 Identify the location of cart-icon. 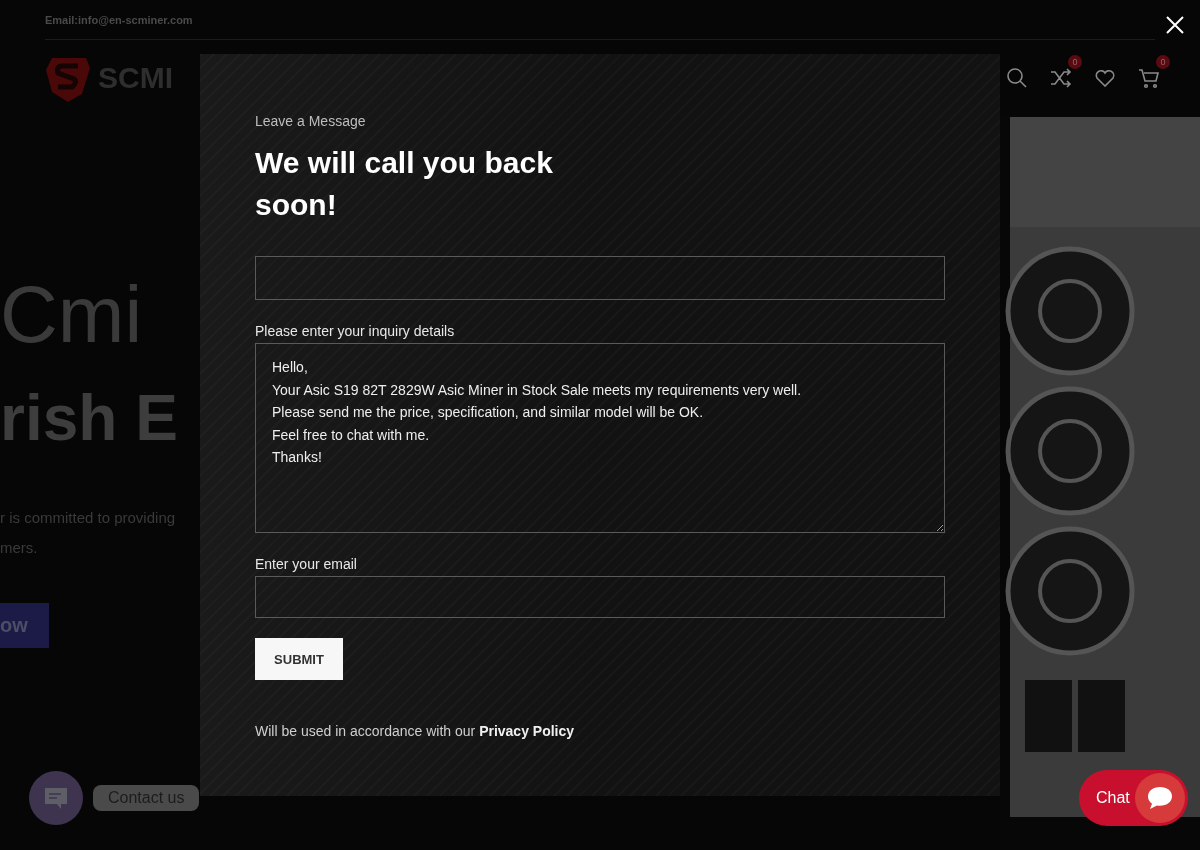
(1149, 77).